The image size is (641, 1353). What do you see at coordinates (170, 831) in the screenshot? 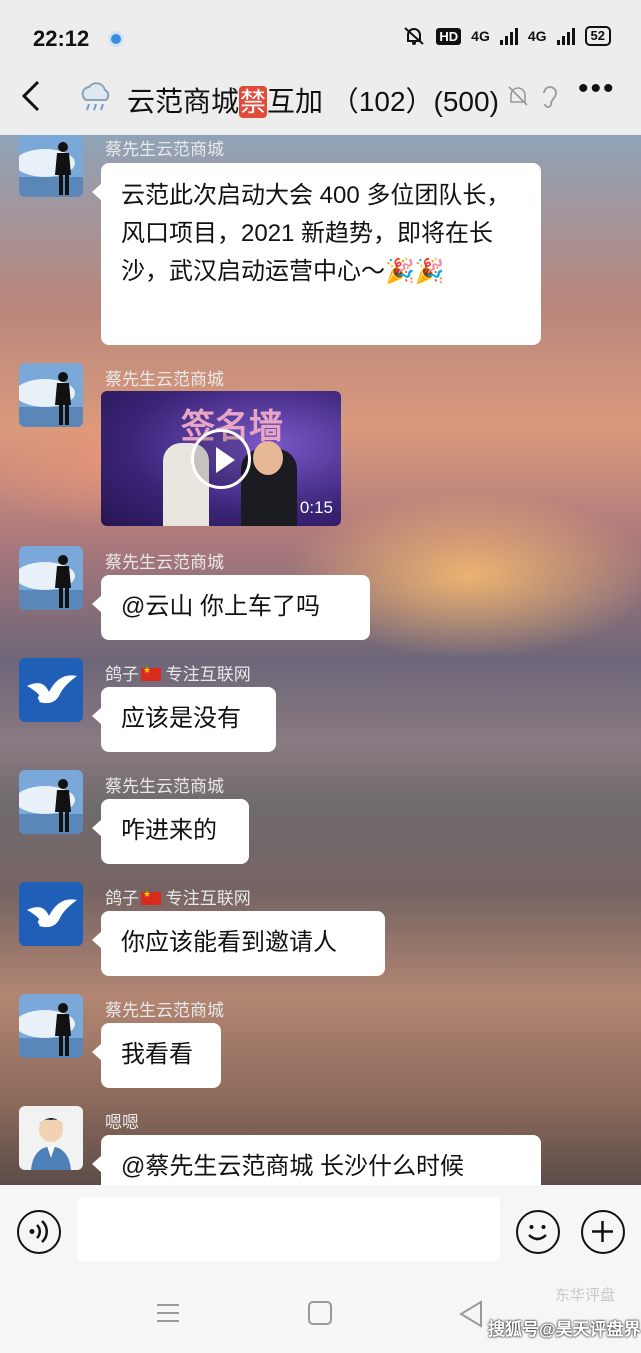
I see `message-bubble: 咋进来的` at bounding box center [170, 831].